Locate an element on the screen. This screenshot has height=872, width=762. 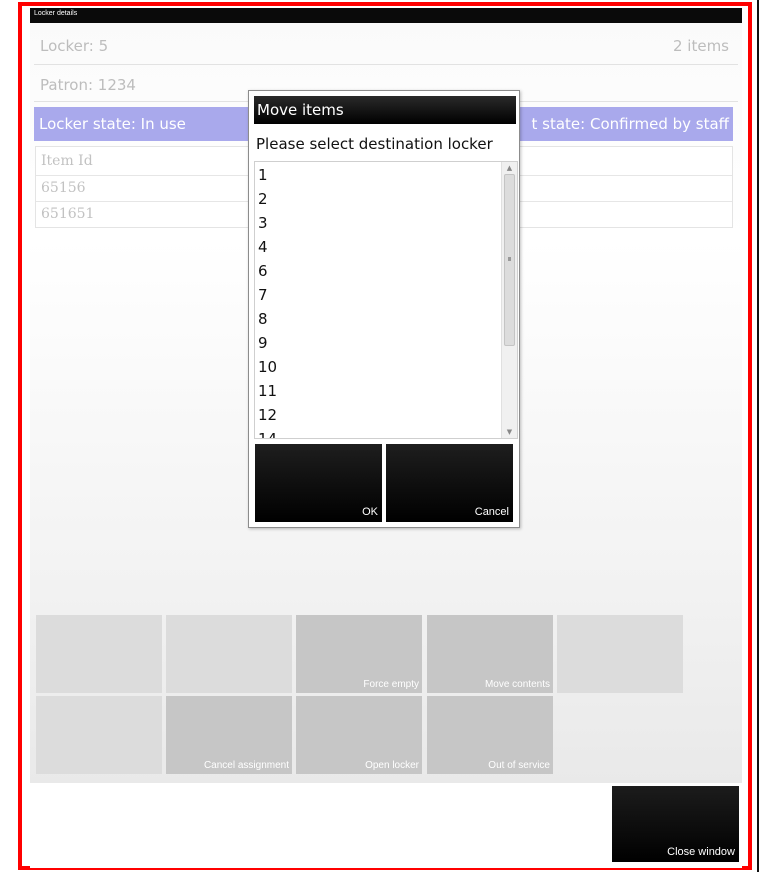
cancel-button: Cancel is located at coordinates (449, 483).